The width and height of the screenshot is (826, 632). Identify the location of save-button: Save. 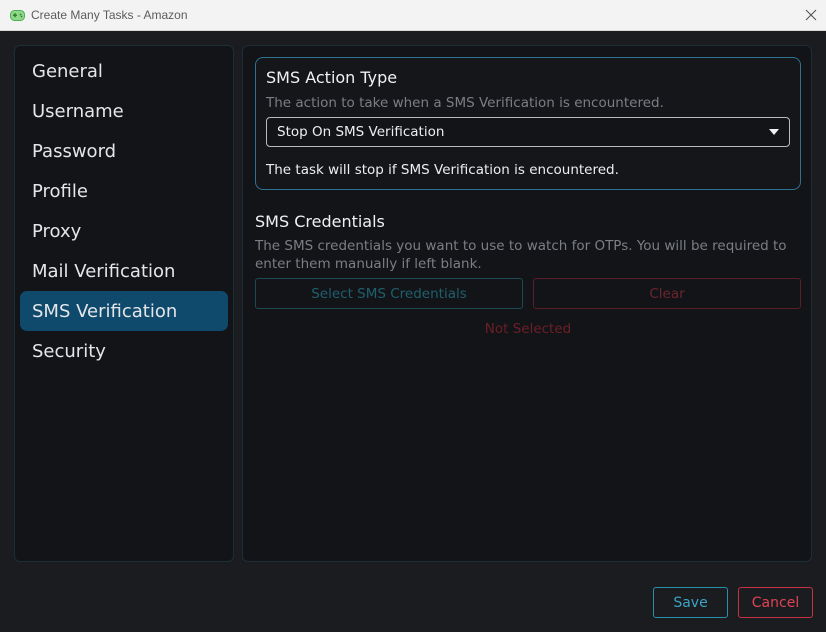
(690, 602).